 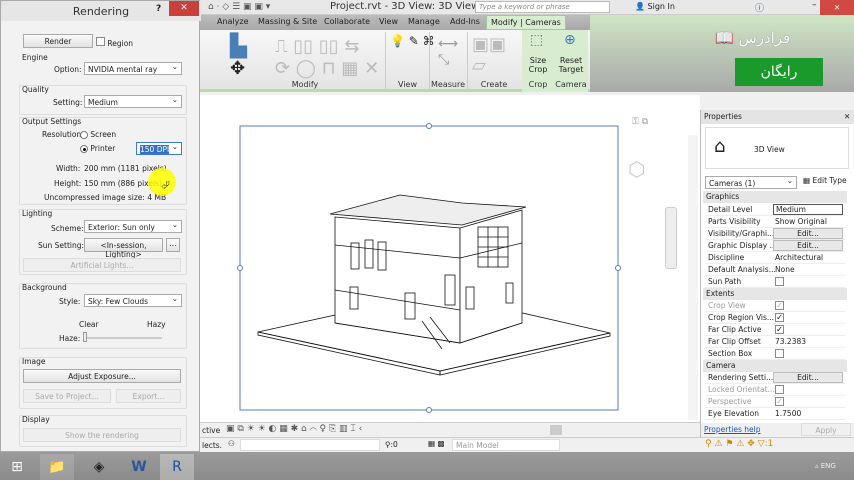 I want to click on haze-slider-thumb, so click(x=85, y=337).